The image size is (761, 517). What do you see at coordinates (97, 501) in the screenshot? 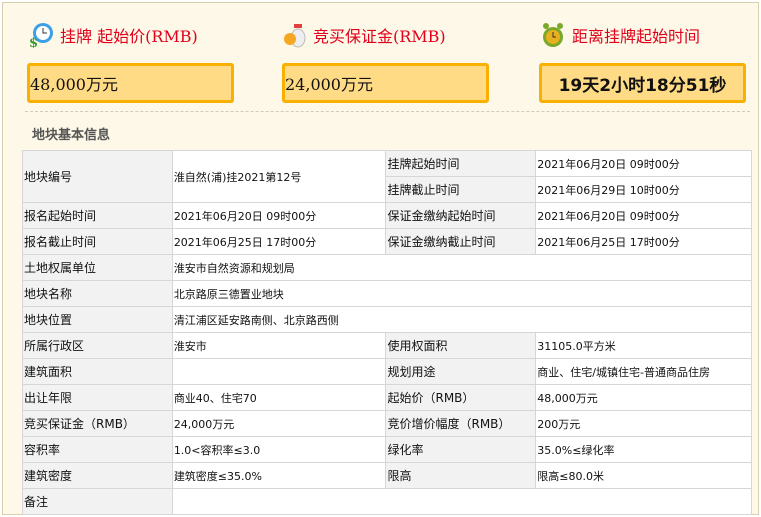
I see `label: 备注` at bounding box center [97, 501].